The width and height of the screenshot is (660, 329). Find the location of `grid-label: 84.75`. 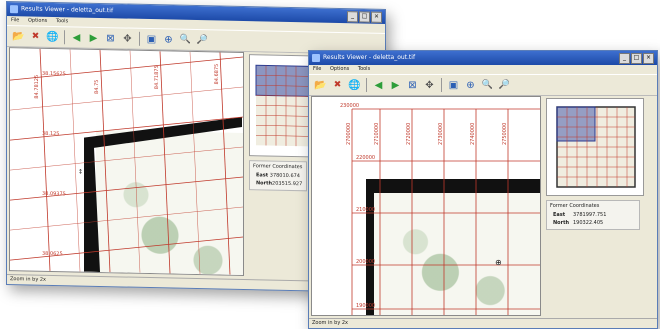

grid-label: 84.75 is located at coordinates (97, 87).